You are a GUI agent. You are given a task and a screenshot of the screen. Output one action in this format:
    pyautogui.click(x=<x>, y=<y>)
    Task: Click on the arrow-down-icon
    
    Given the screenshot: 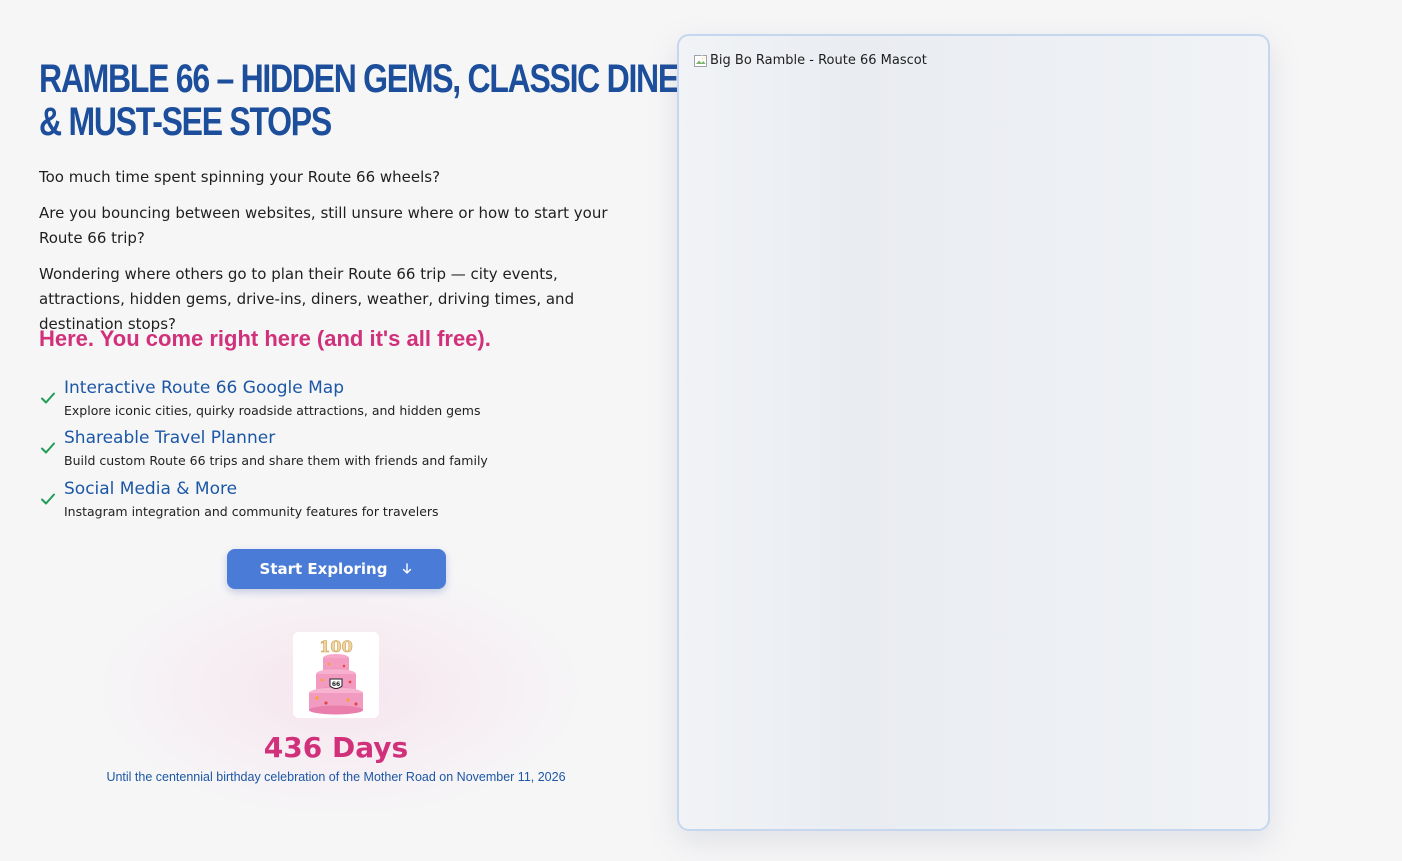 What is the action you would take?
    pyautogui.click(x=407, y=568)
    